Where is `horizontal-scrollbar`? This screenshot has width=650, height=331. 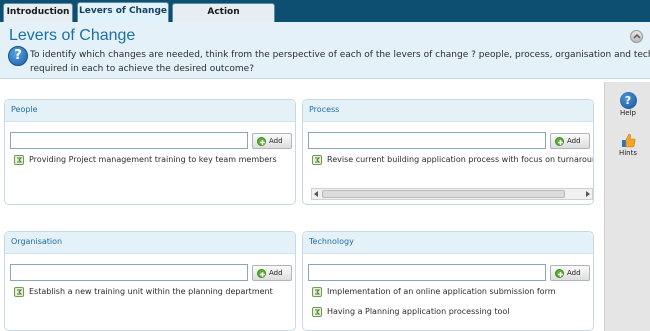 horizontal-scrollbar is located at coordinates (452, 194).